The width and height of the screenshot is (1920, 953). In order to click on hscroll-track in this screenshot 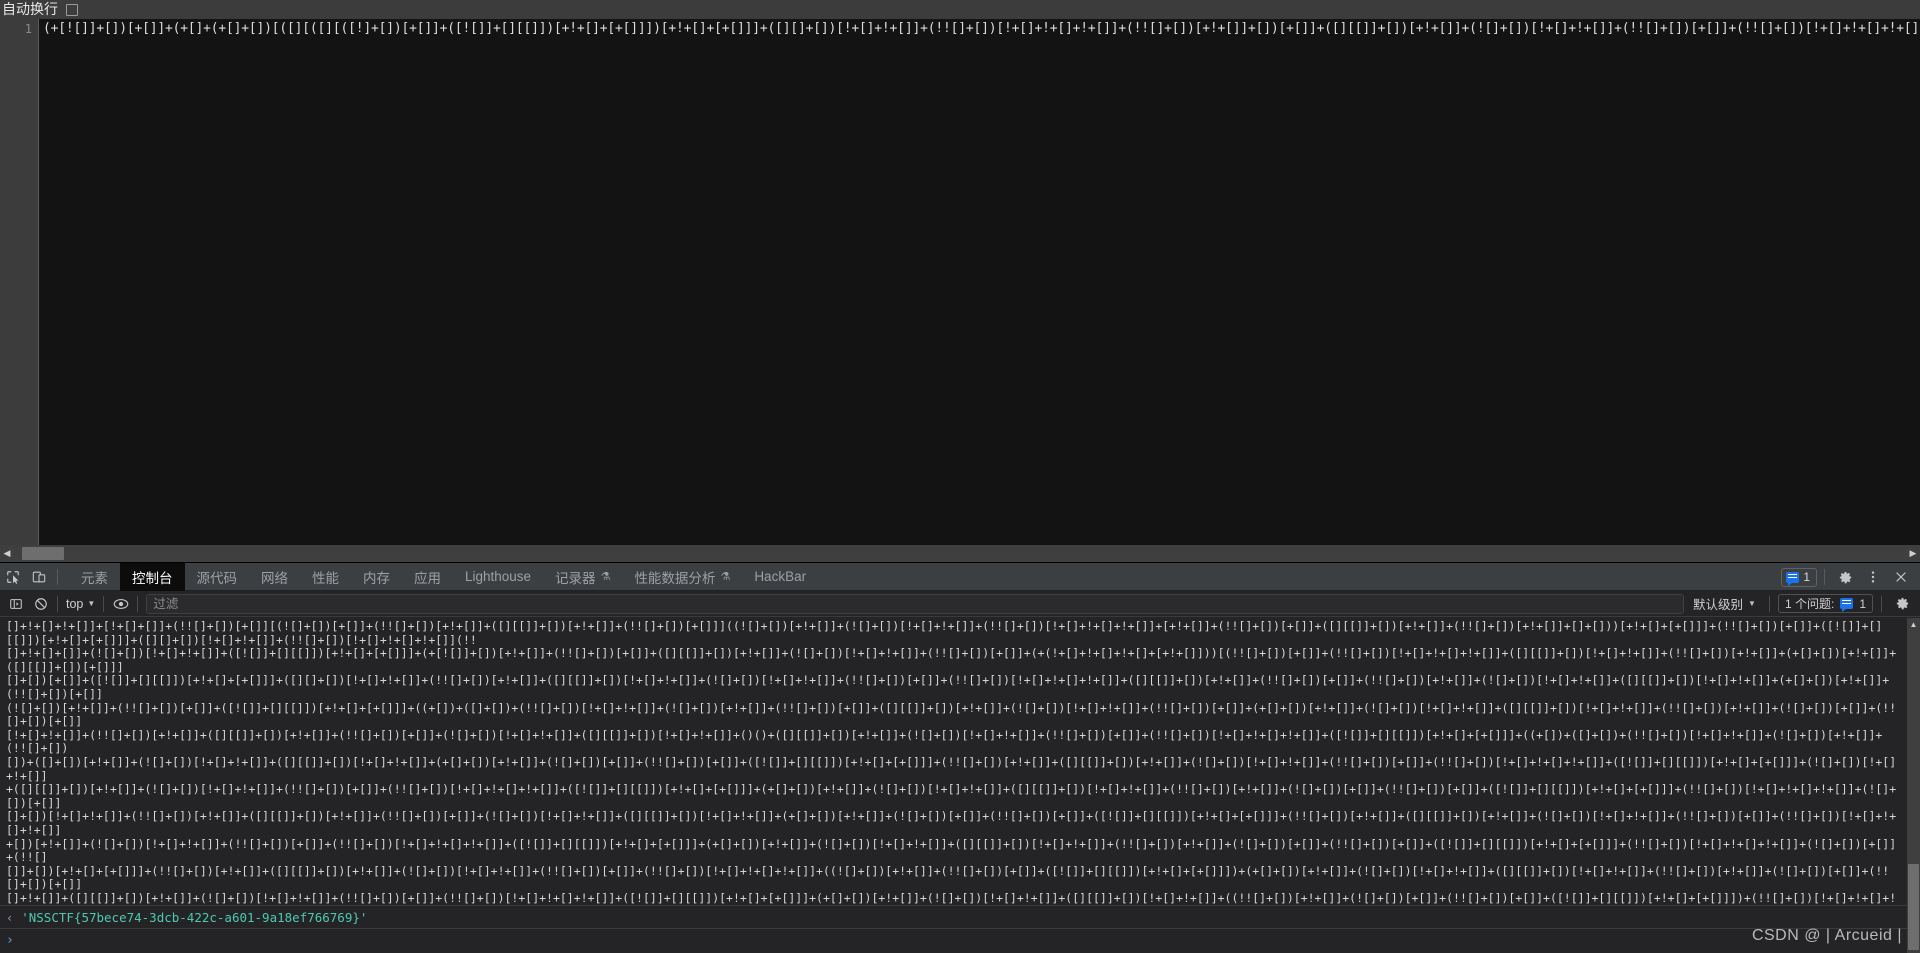, I will do `click(960, 553)`.